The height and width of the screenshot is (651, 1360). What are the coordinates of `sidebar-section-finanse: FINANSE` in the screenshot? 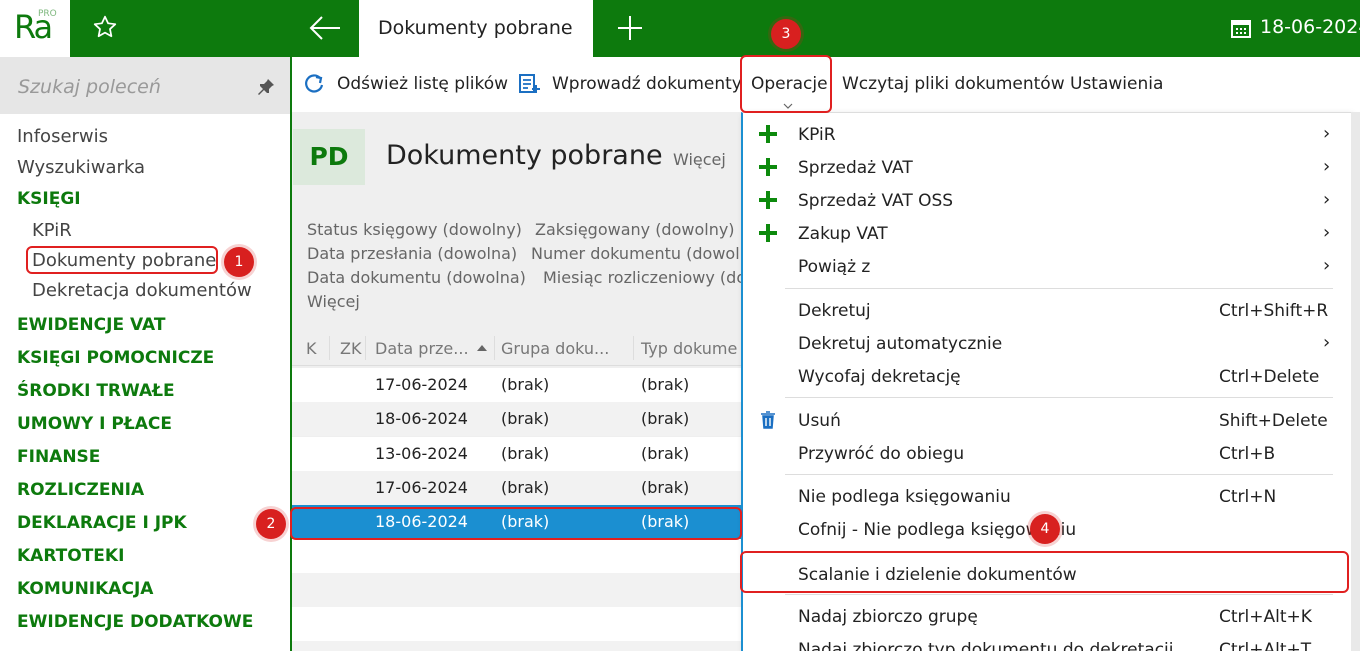 It's located at (58, 457).